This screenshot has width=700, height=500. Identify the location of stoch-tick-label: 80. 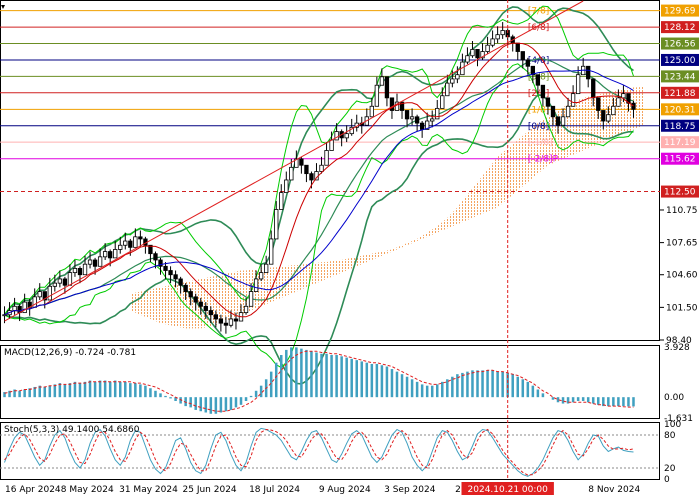
(670, 436).